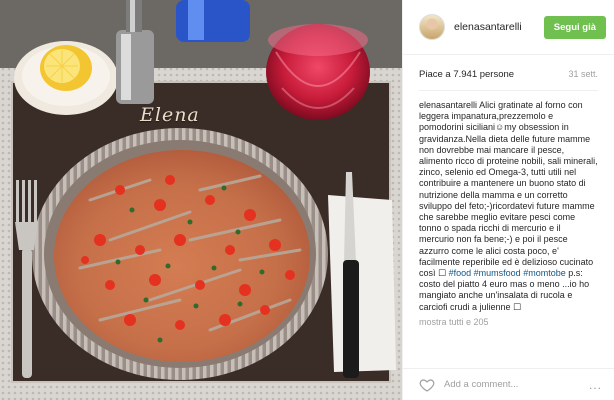  Describe the element at coordinates (170, 115) in the screenshot. I see `placemat-embroidery: Elena` at that location.